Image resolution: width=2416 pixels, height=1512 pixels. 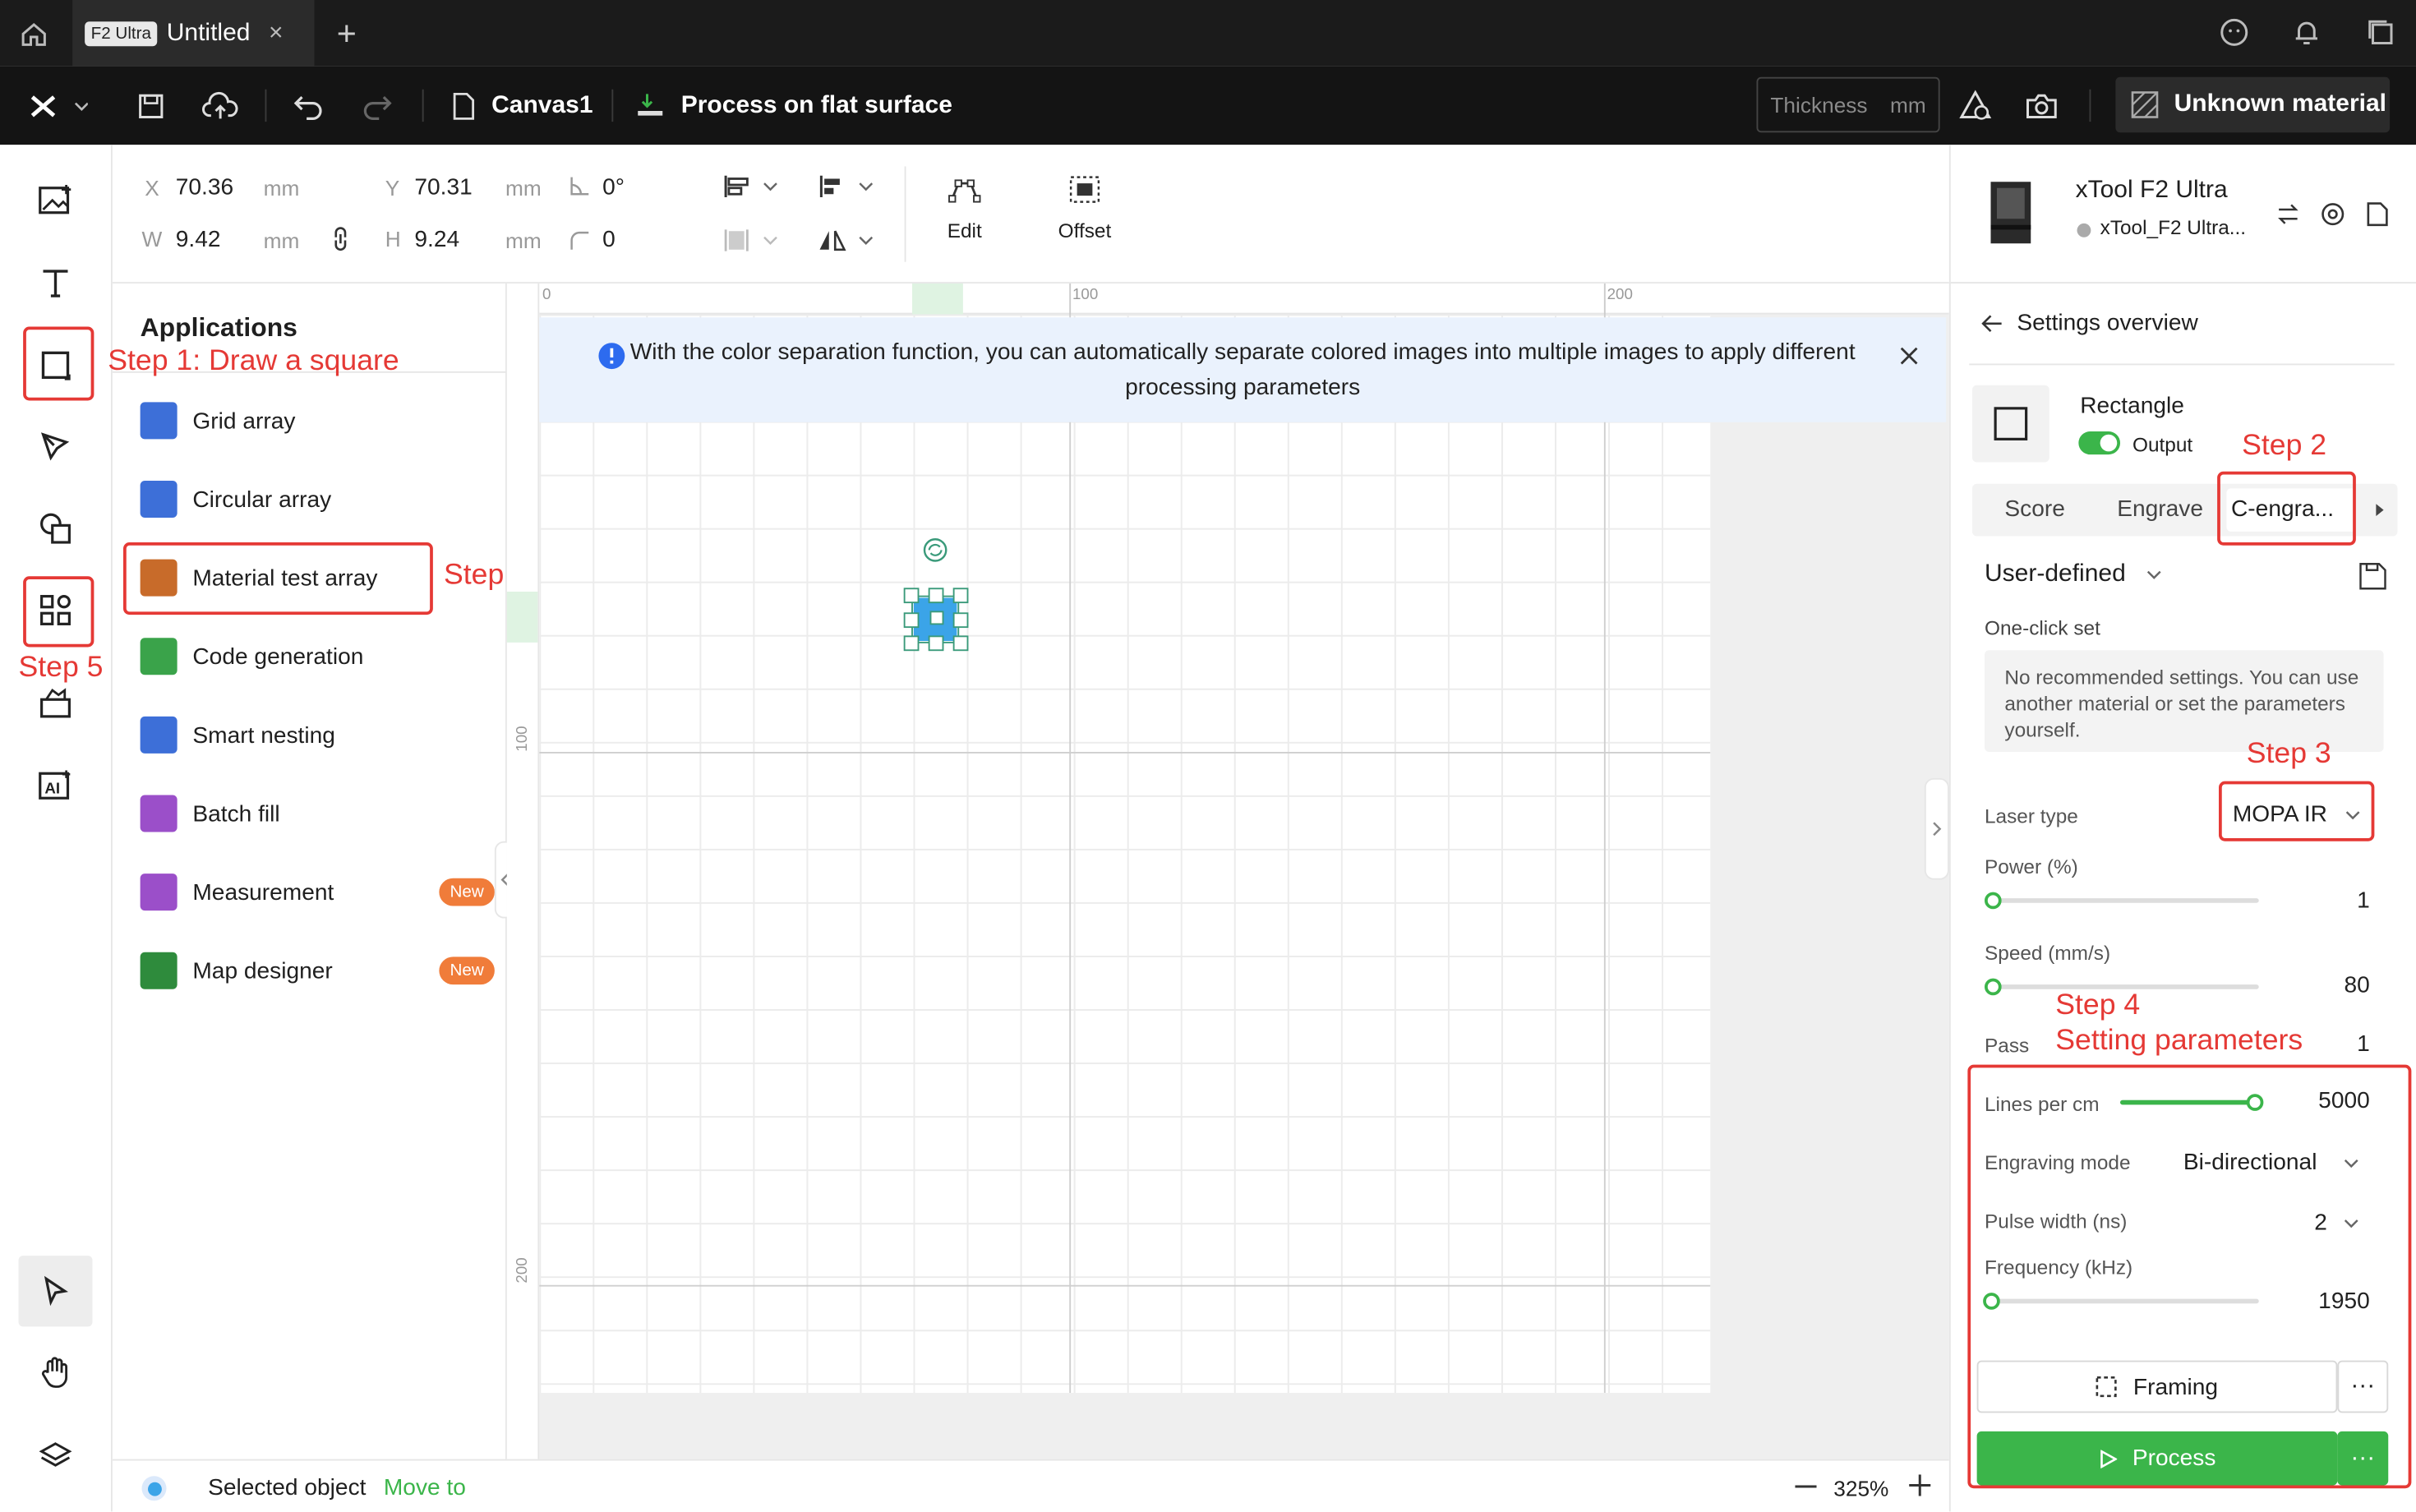 What do you see at coordinates (377, 106) in the screenshot?
I see `redo-icon` at bounding box center [377, 106].